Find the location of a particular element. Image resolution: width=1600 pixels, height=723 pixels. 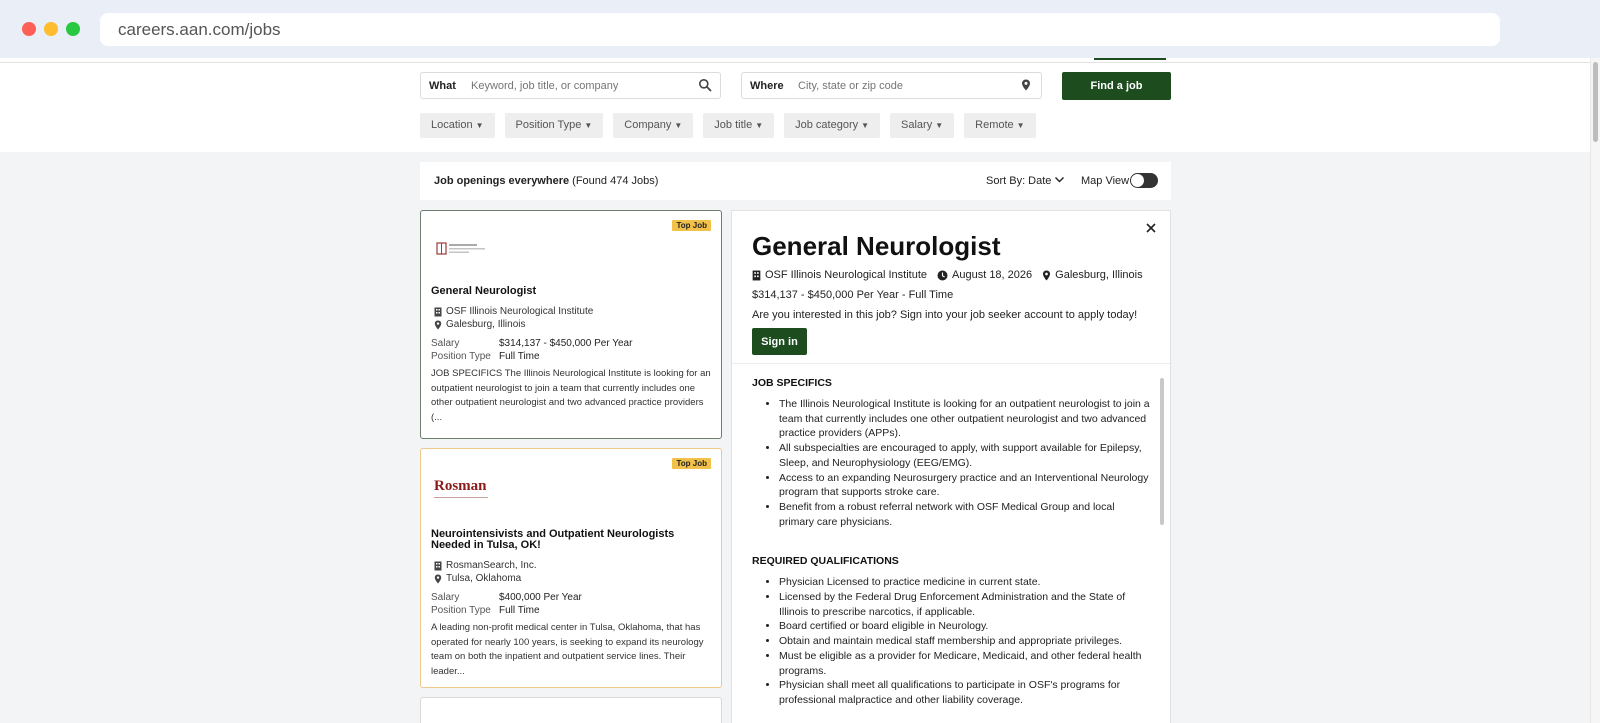

sign-in-button: Sign in is located at coordinates (779, 341).